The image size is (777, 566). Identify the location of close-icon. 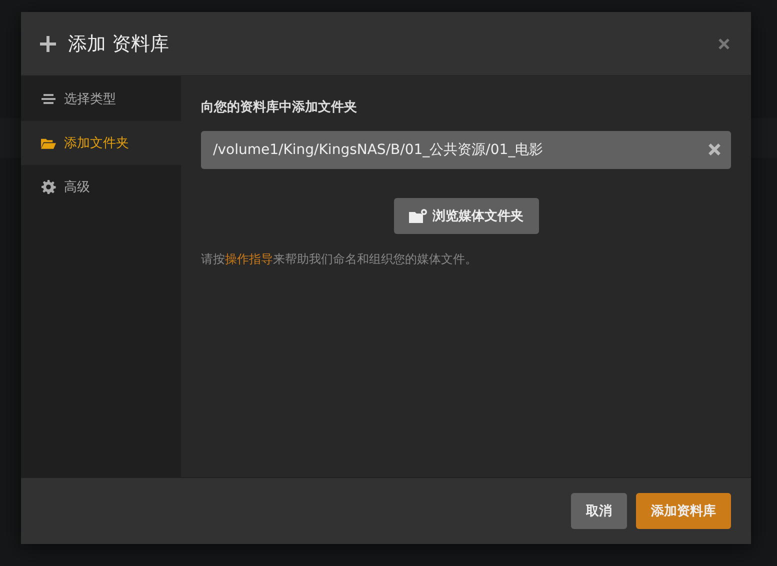
(724, 44).